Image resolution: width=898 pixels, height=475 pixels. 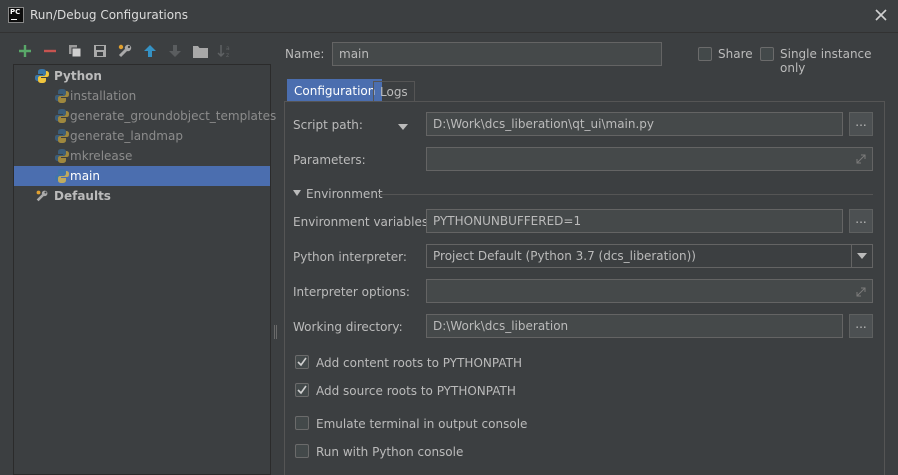 I want to click on window-title: Run/Debug Configurations, so click(x=109, y=15).